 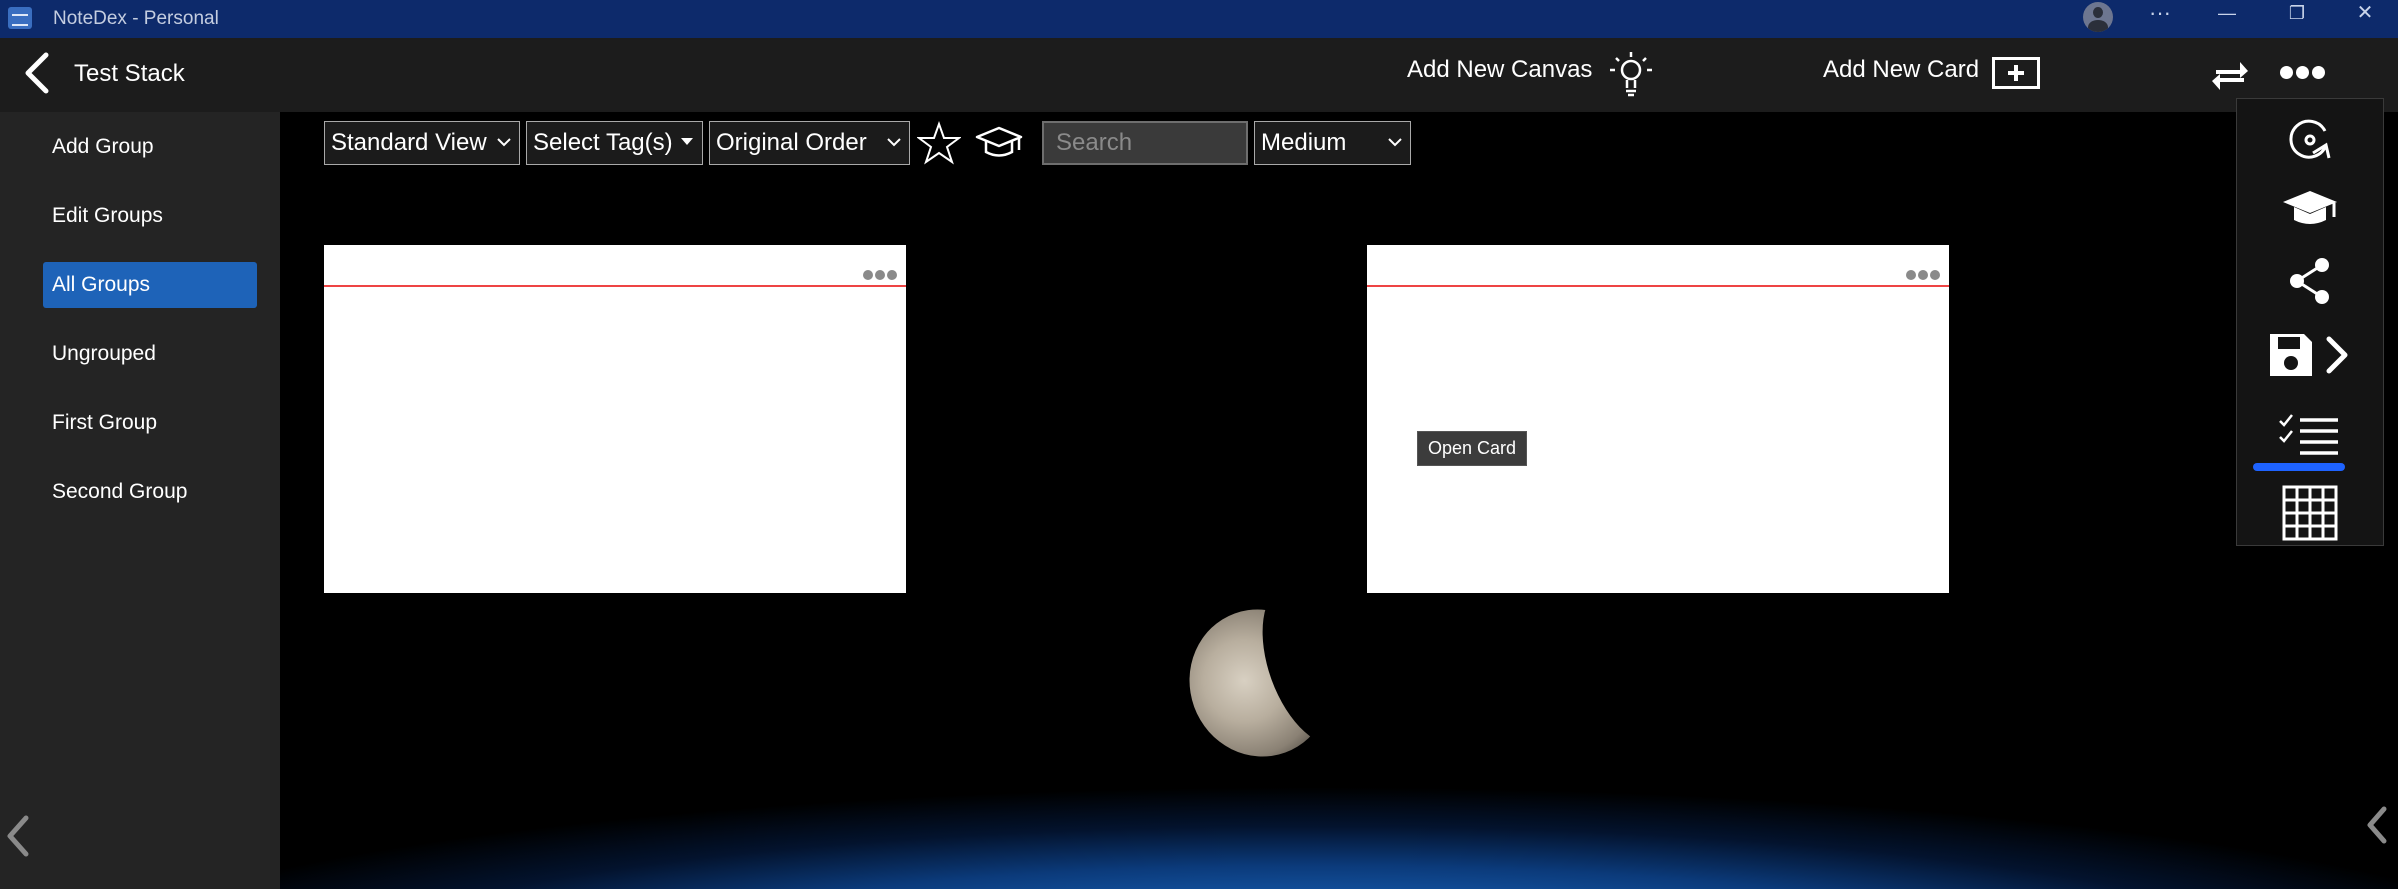 I want to click on lightbulb-icon, so click(x=1631, y=75).